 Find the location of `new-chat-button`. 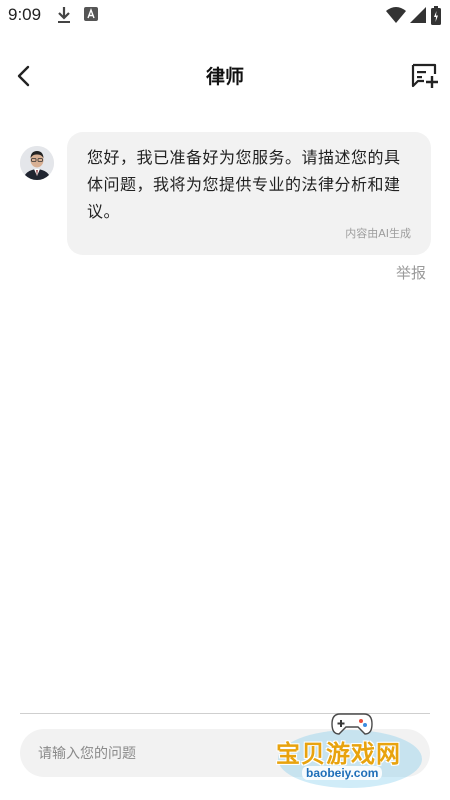

new-chat-button is located at coordinates (425, 76).